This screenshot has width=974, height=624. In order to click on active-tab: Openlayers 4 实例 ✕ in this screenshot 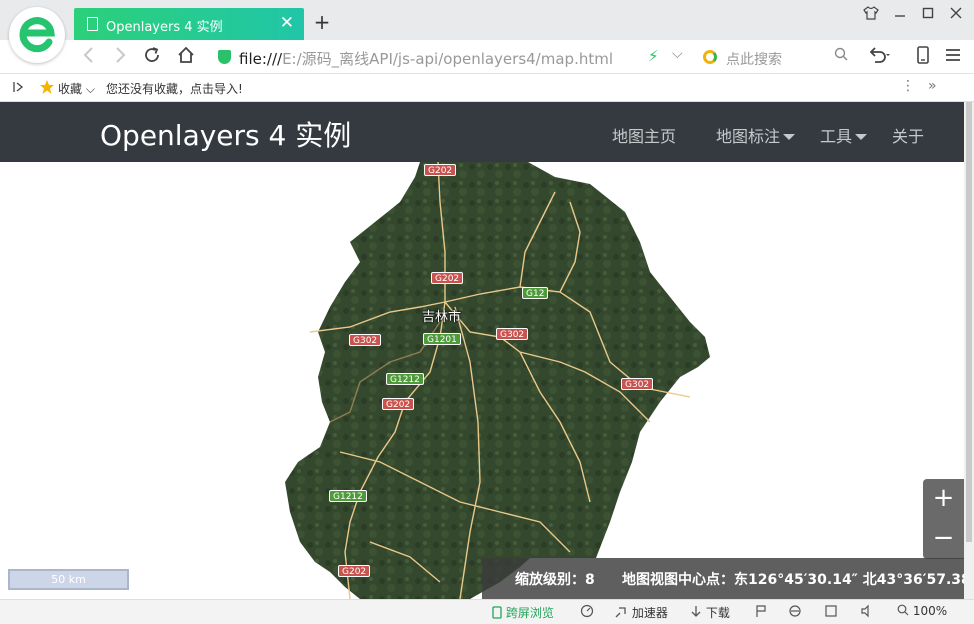, I will do `click(189, 24)`.